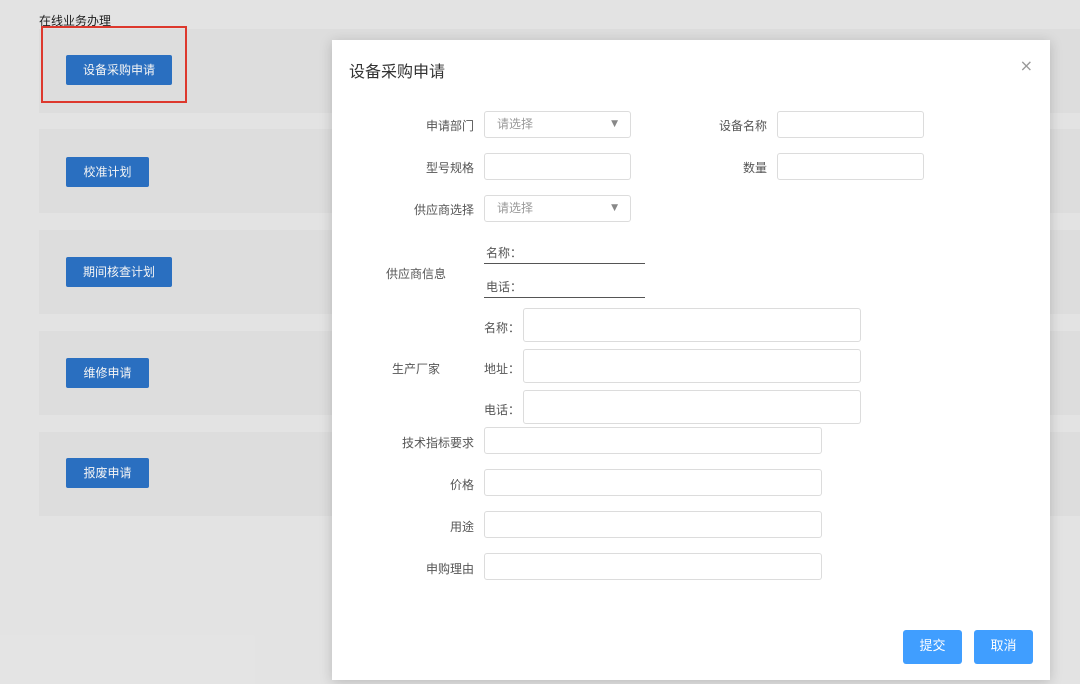  I want to click on supplier-phone-label: 电话：, so click(504, 287).